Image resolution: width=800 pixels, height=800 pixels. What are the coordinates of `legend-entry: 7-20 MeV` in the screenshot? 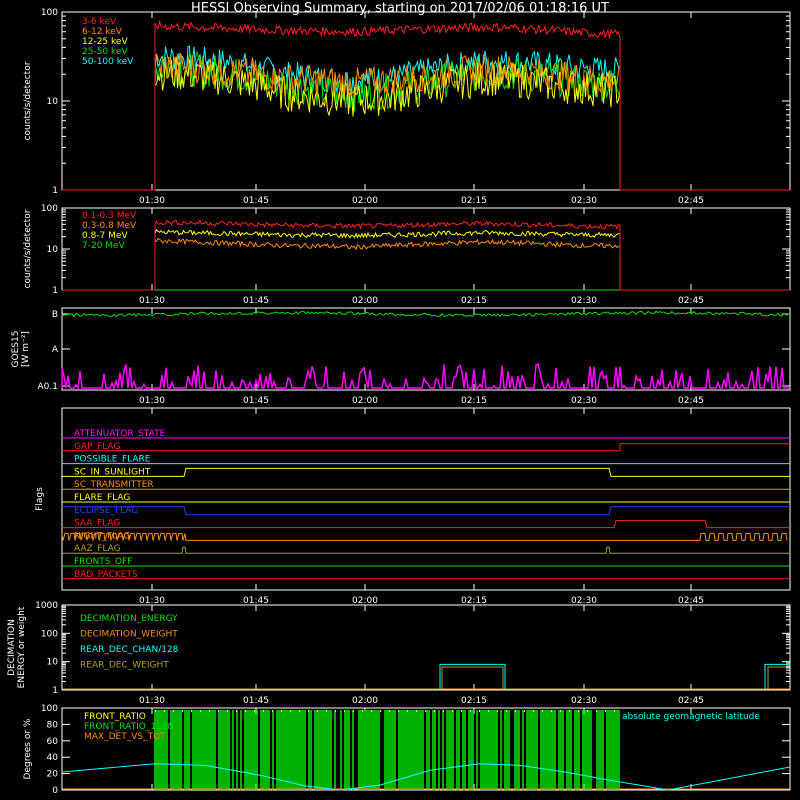 It's located at (104, 246).